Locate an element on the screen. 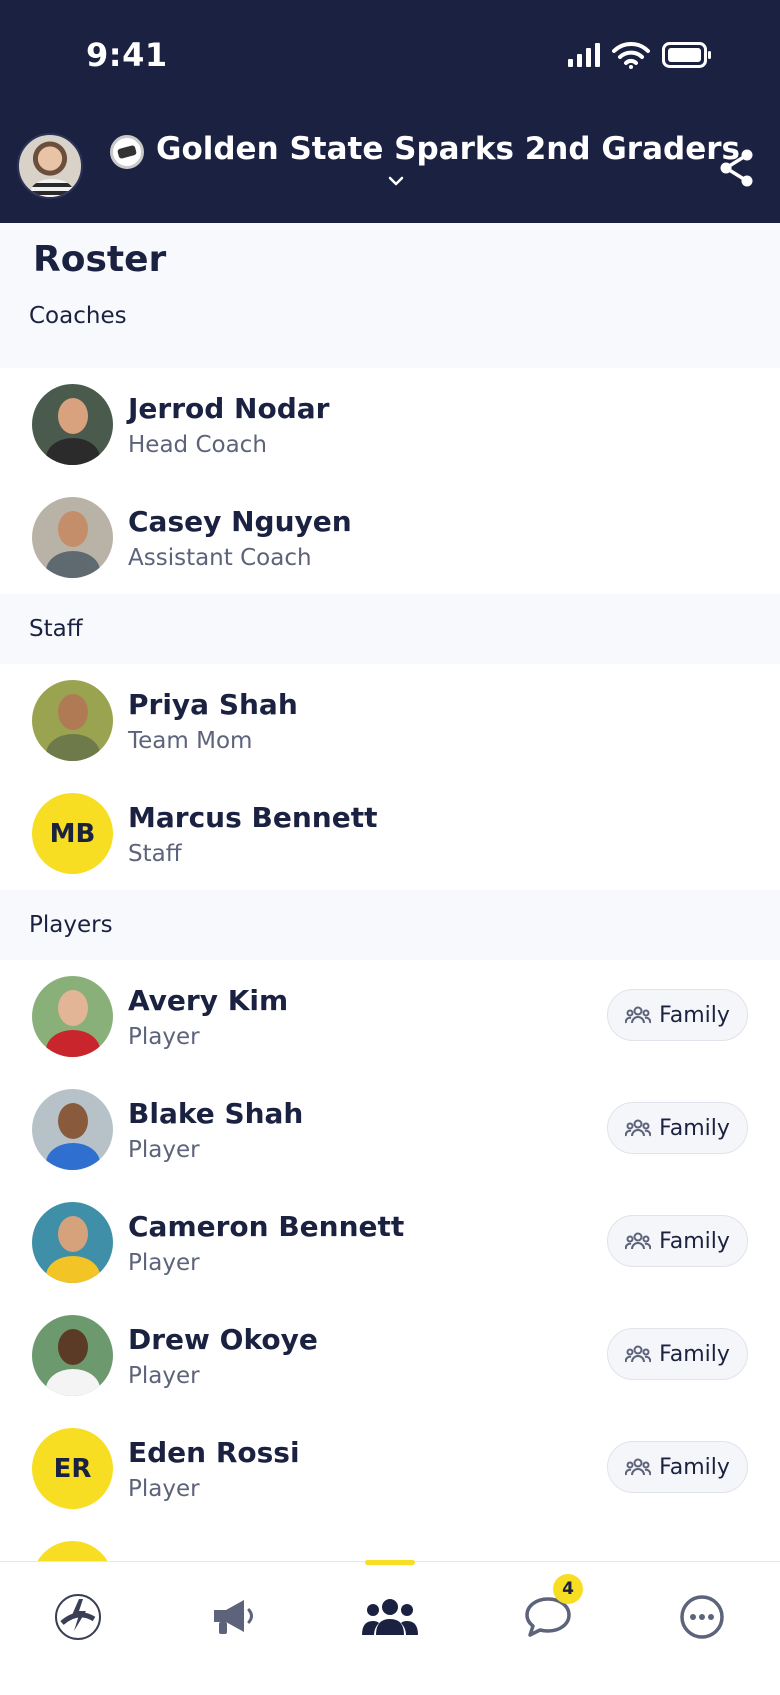 The image size is (780, 1695). member-row: Blake Shah Player Family is located at coordinates (390, 1129).